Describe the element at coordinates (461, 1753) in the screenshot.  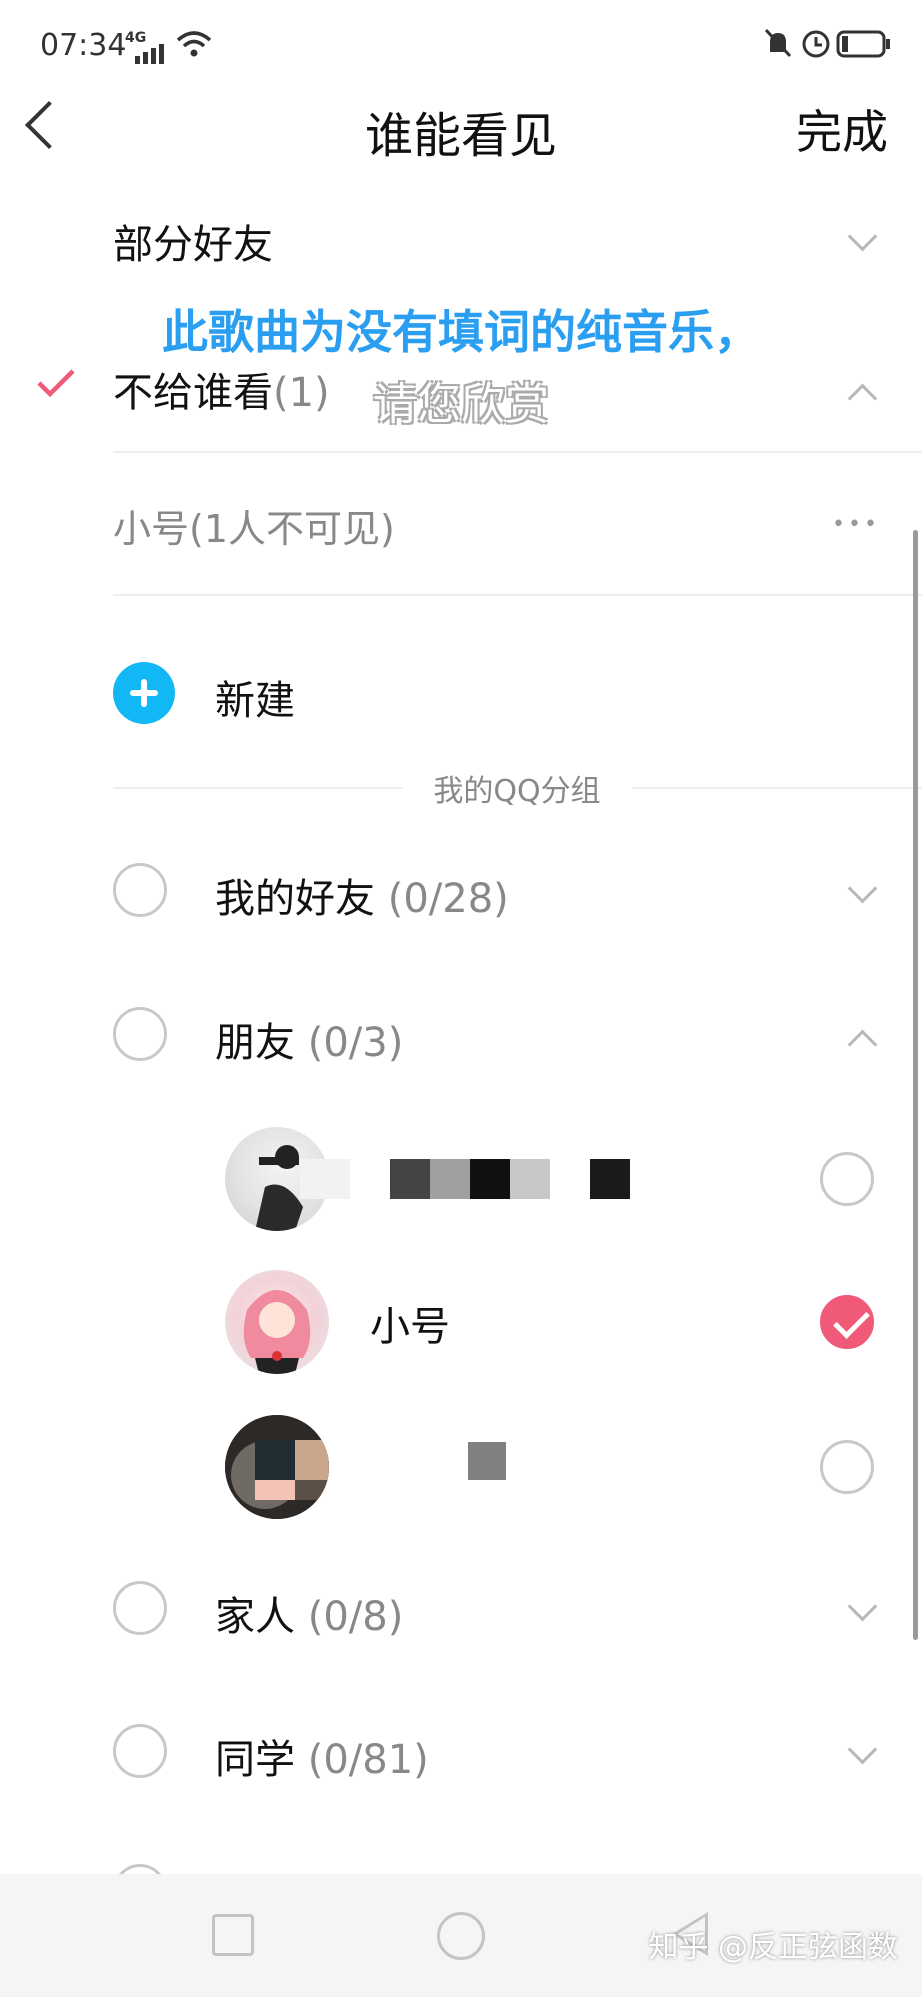
I see `group-row: 同学 (0/81)` at that location.